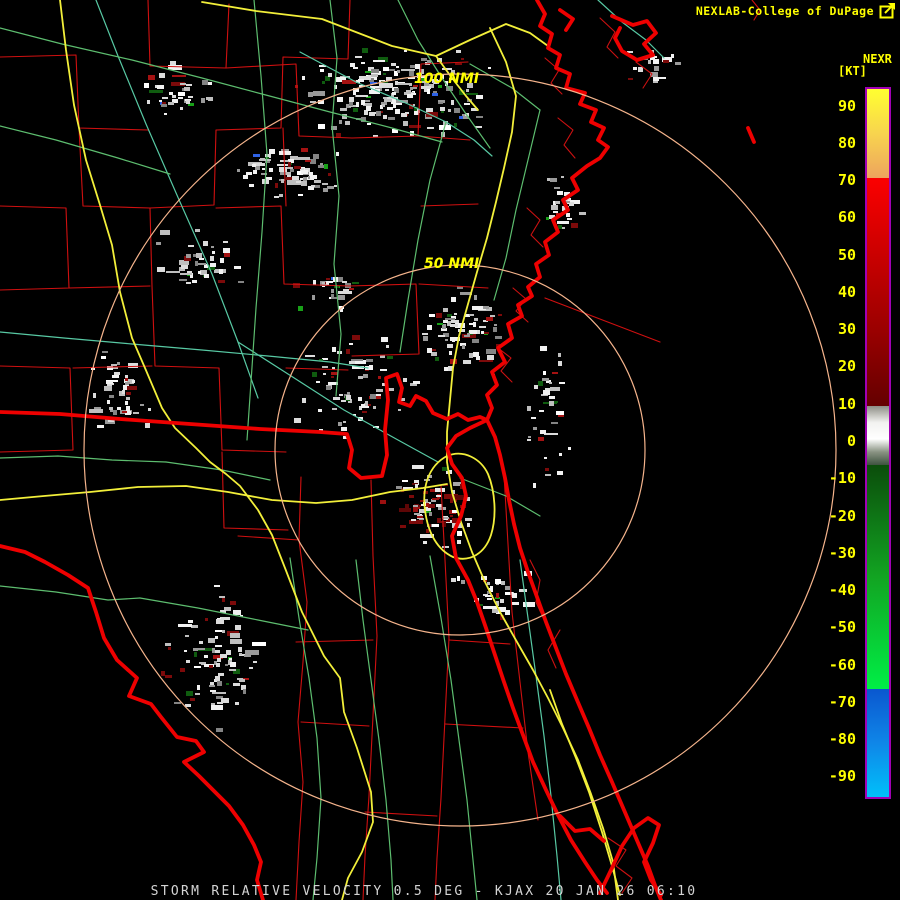 This screenshot has height=900, width=900. What do you see at coordinates (852, 71) in the screenshot?
I see `colorbar-units-label: [KT]` at bounding box center [852, 71].